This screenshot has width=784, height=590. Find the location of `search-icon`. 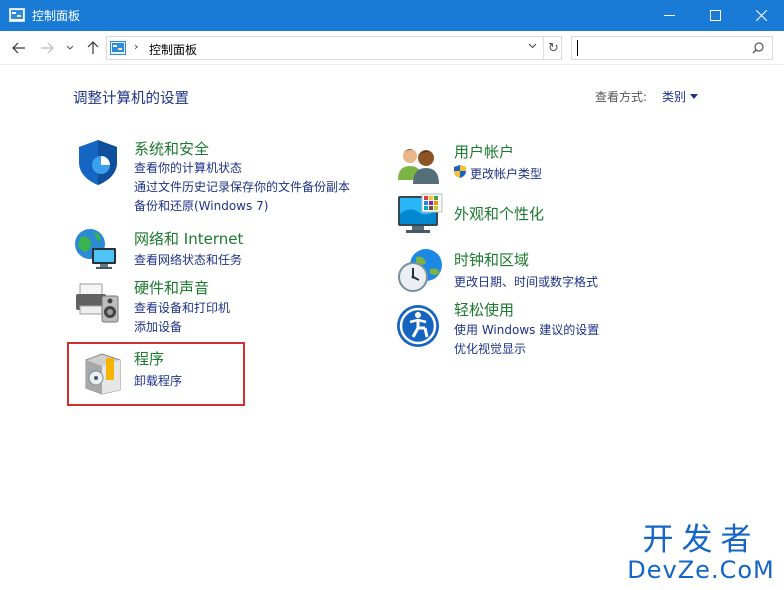

search-icon is located at coordinates (758, 48).